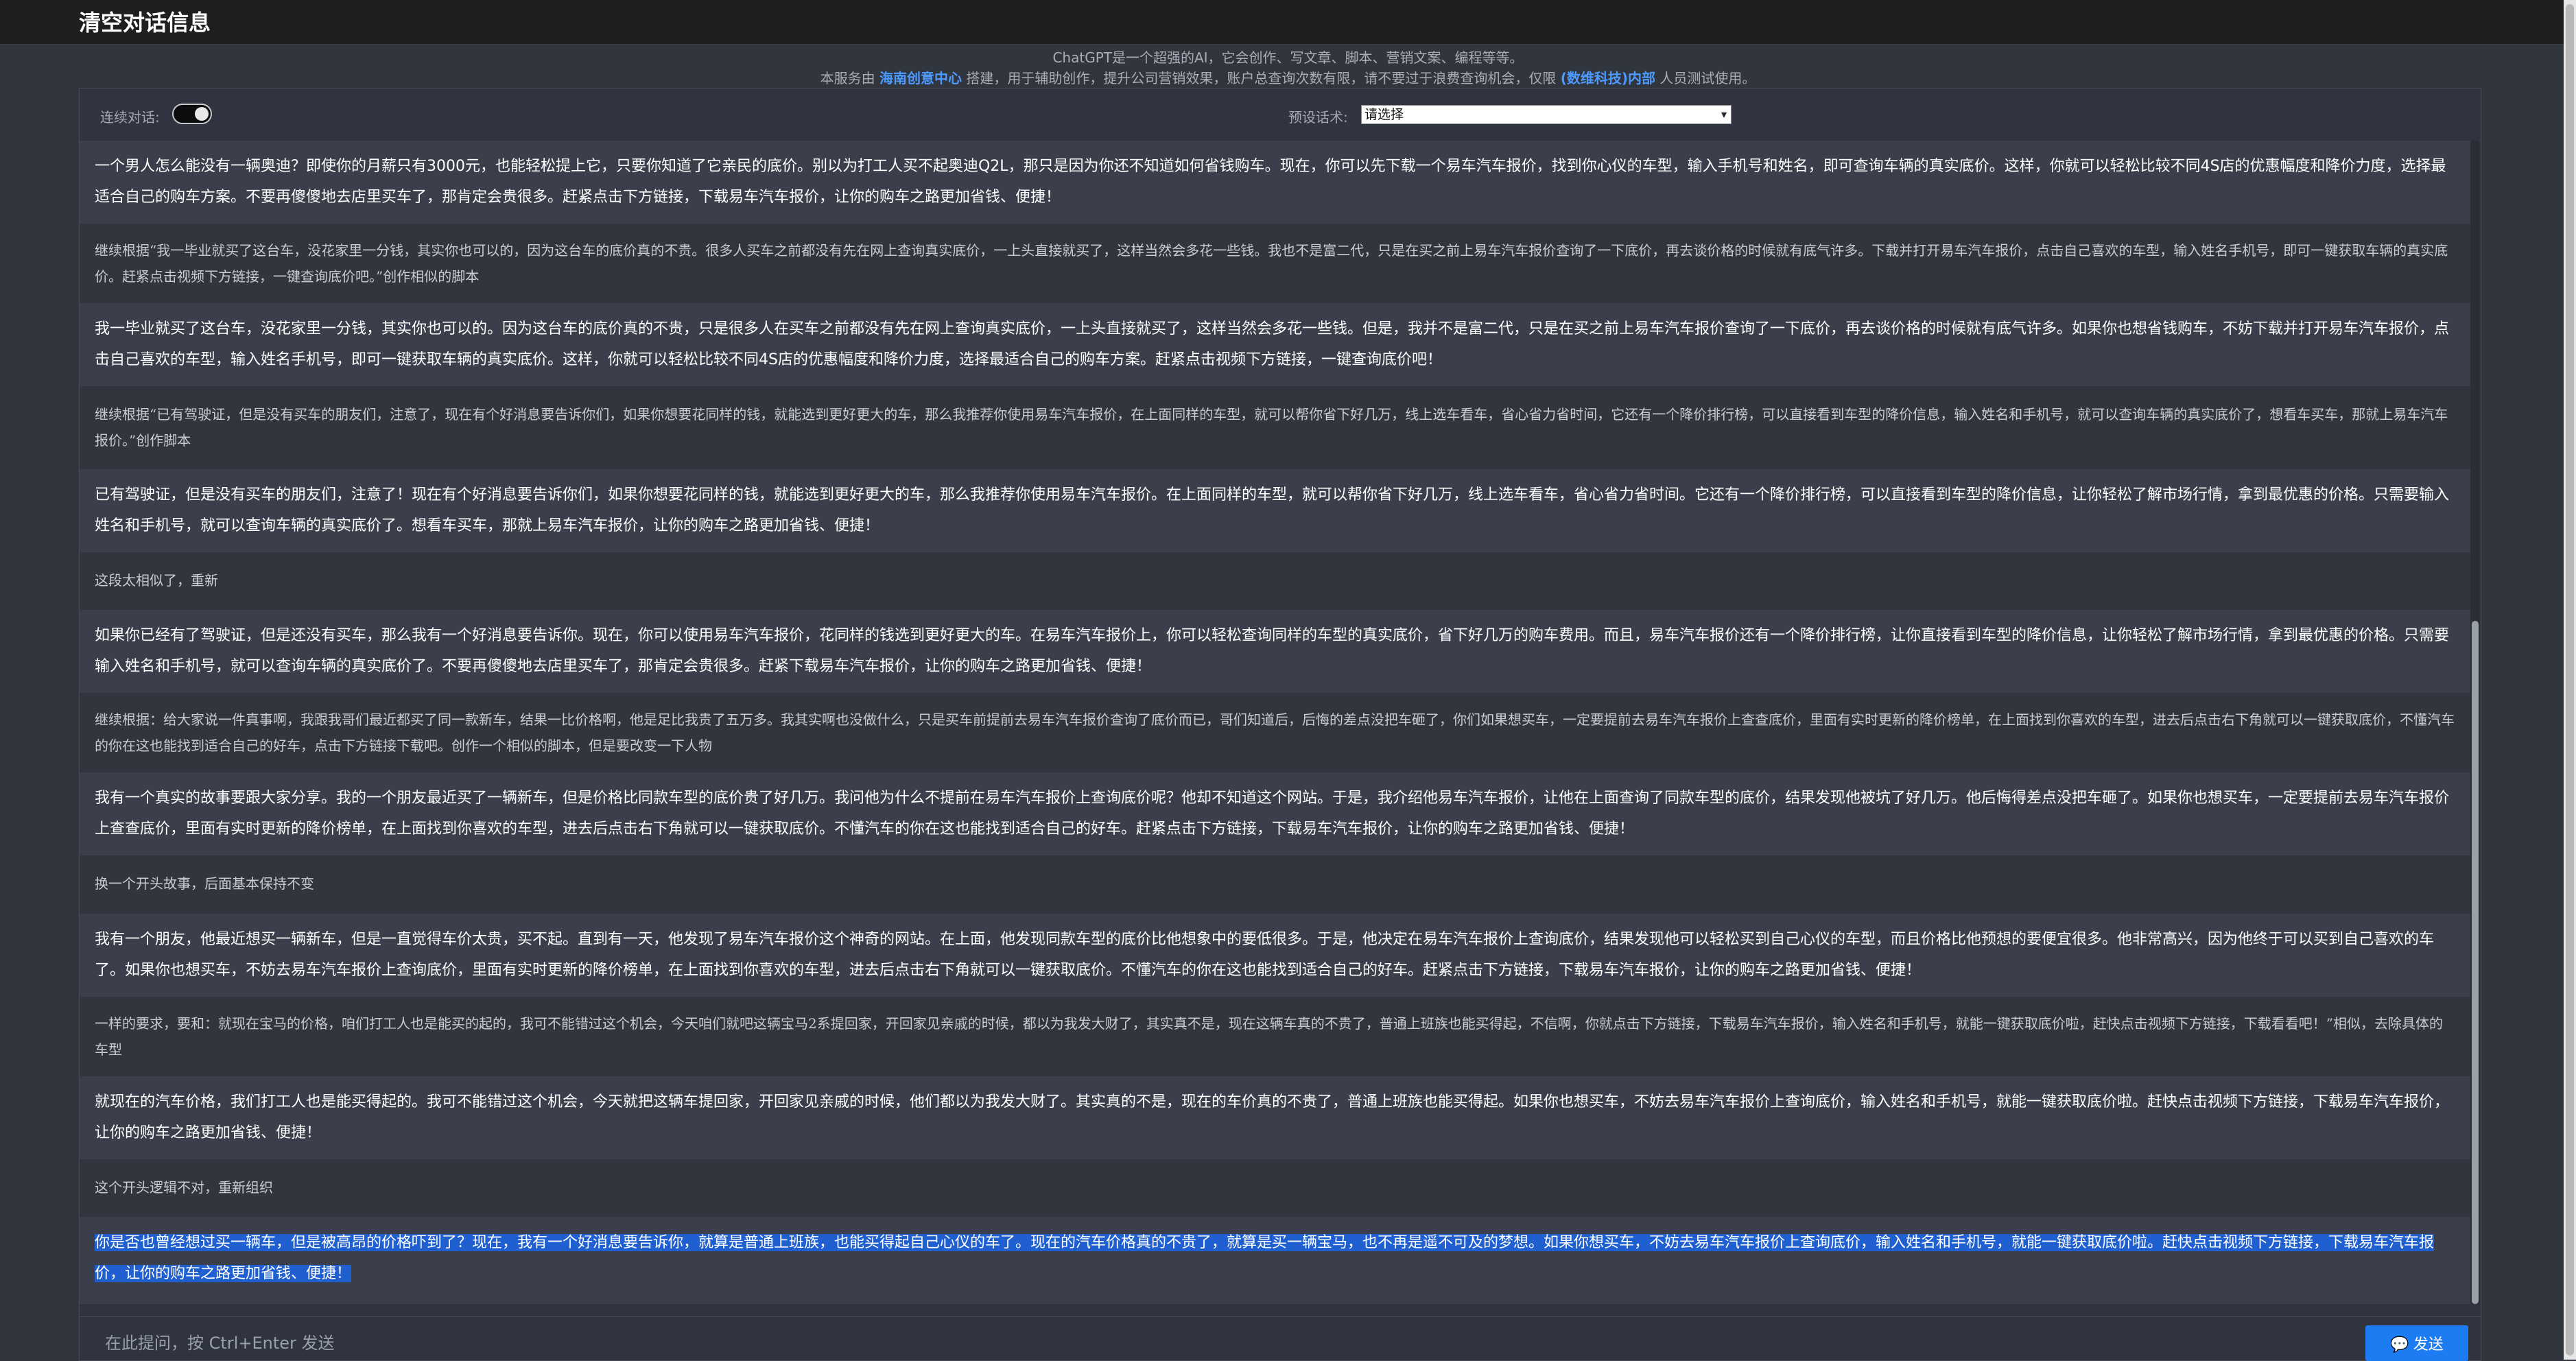  Describe the element at coordinates (192, 114) in the screenshot. I see `continuous-toggle` at that location.